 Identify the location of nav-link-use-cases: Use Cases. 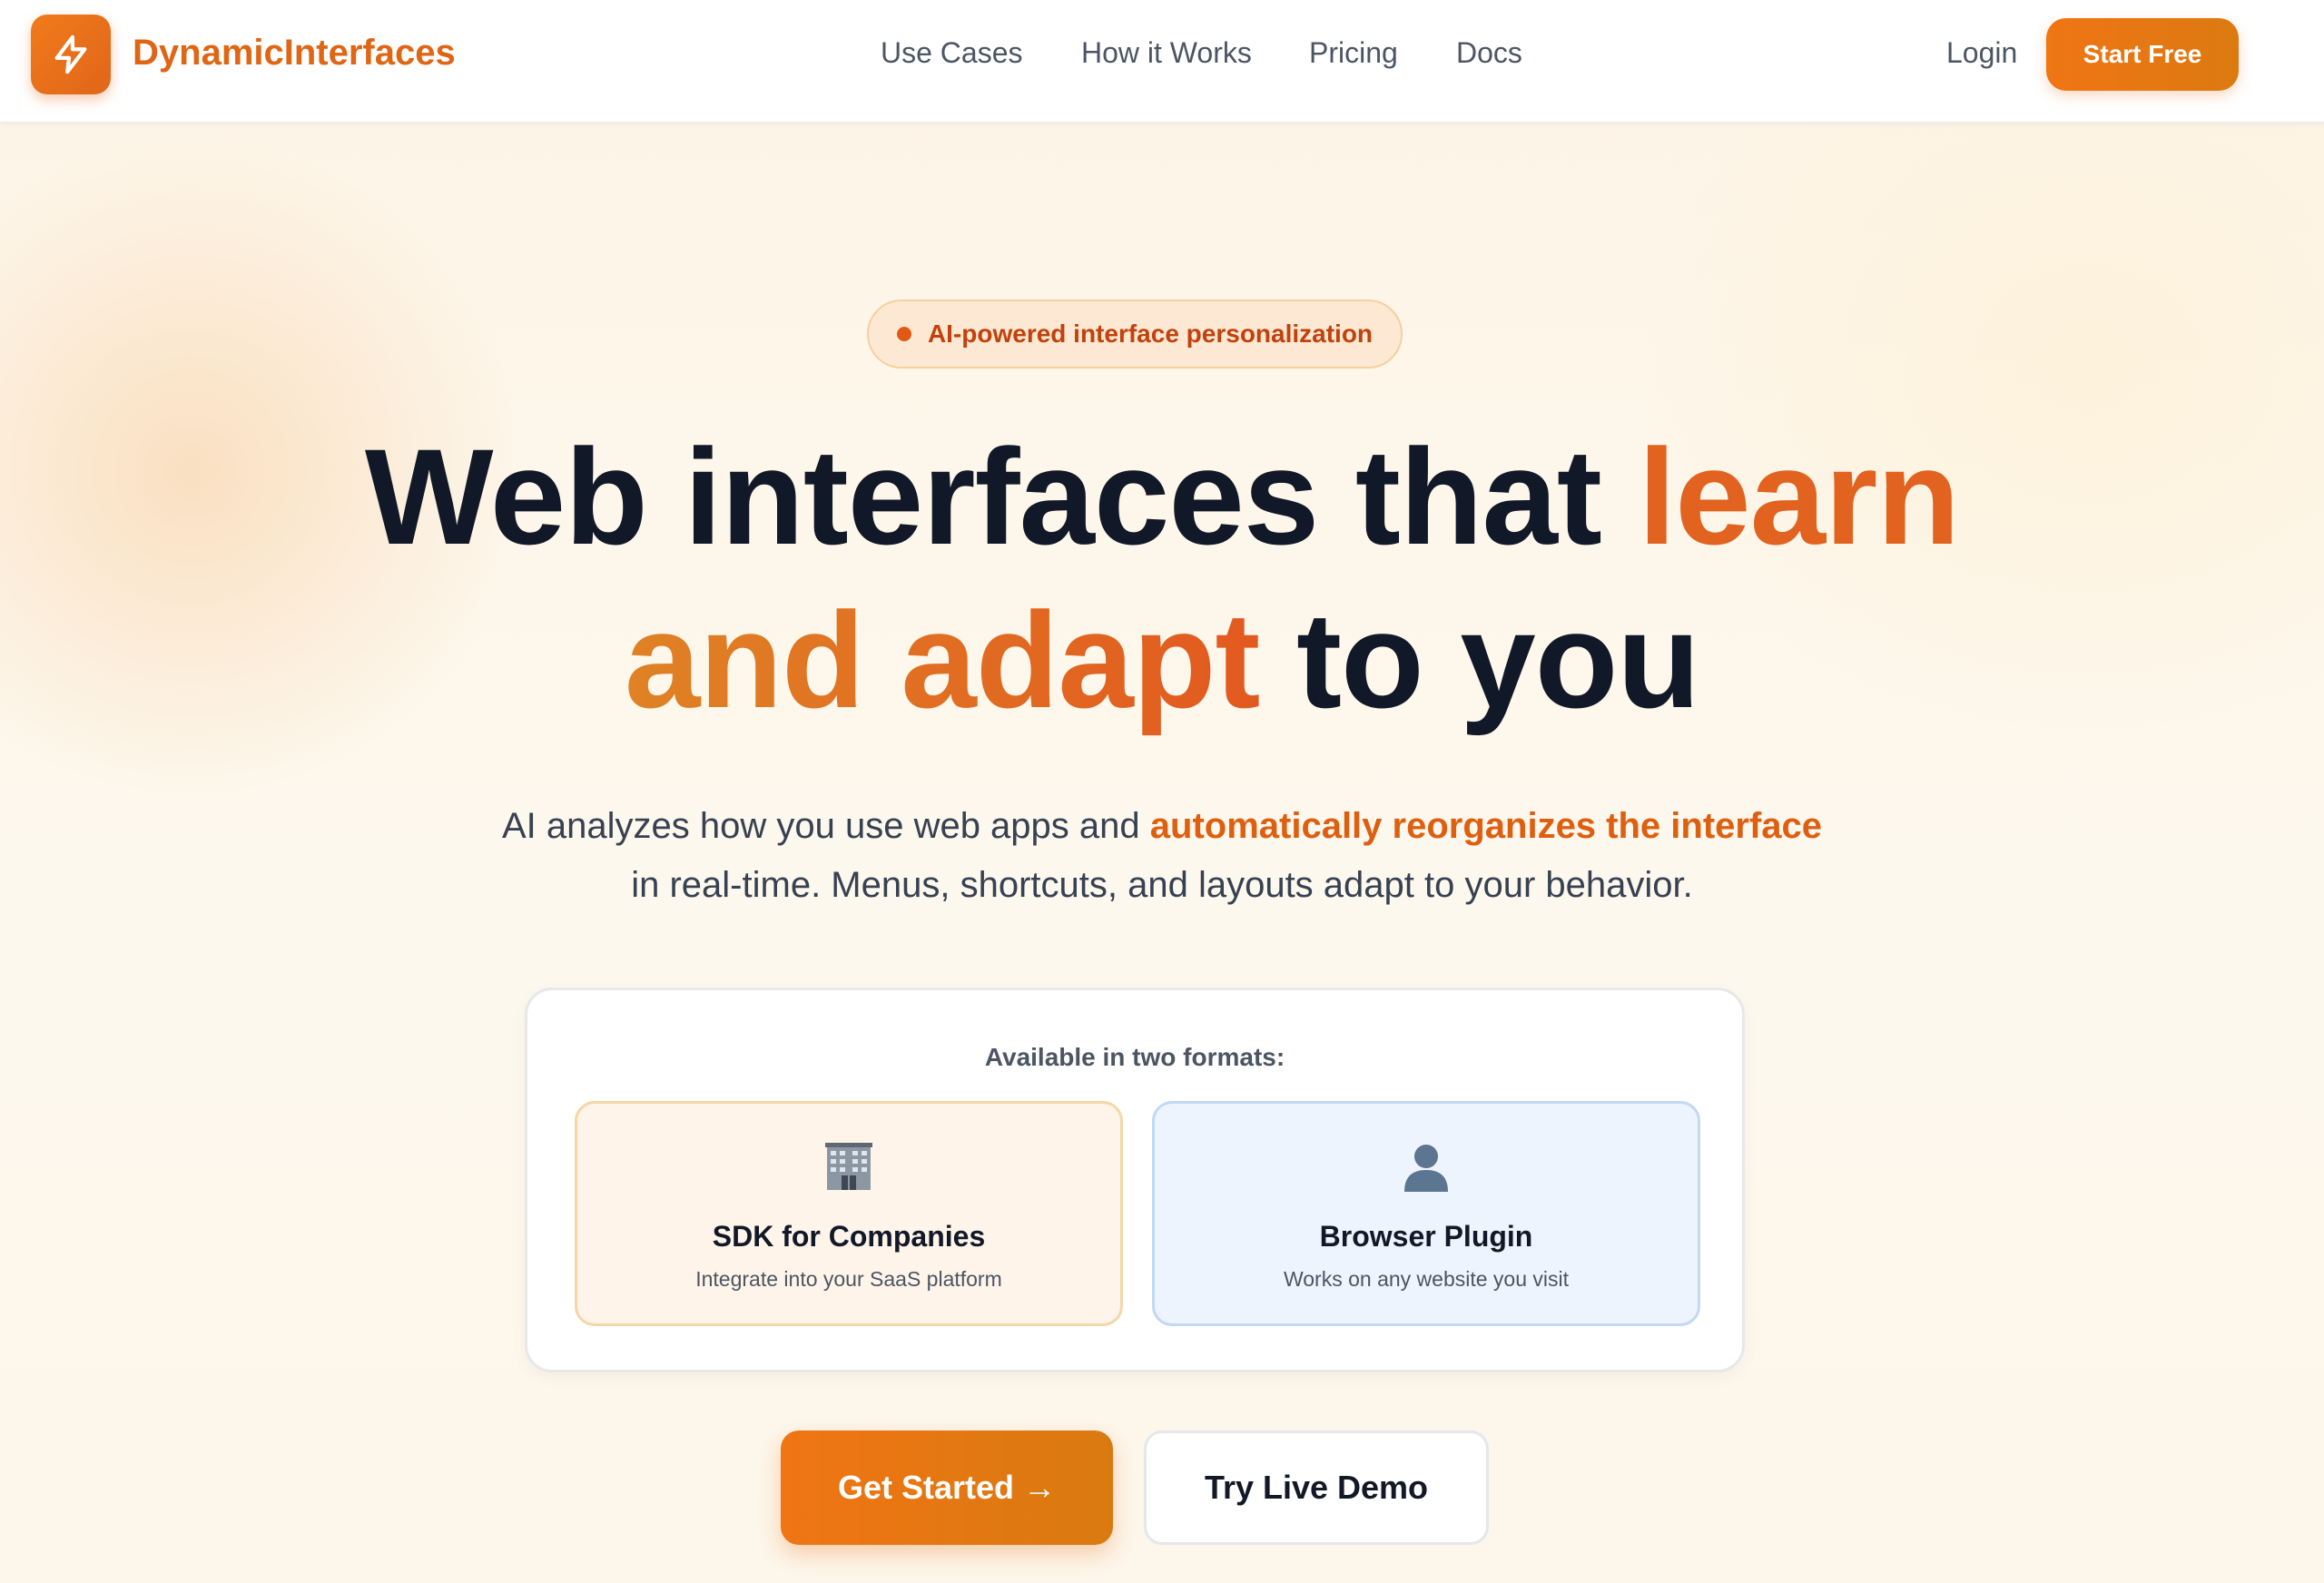
(952, 53).